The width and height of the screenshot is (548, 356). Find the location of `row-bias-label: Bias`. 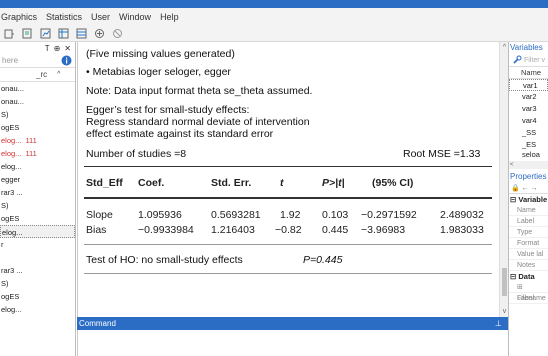

row-bias-label: Bias is located at coordinates (96, 230).